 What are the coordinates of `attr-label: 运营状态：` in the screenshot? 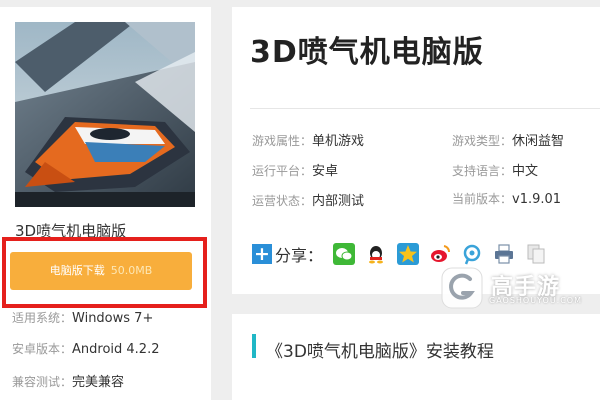 It's located at (282, 201).